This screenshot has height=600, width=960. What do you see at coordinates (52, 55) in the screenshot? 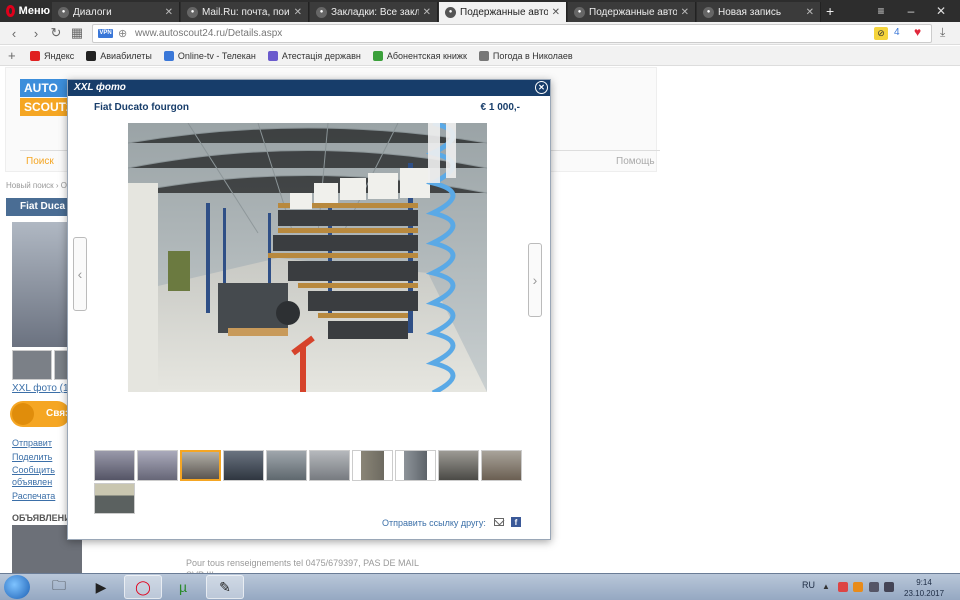
I see `bookmark-yandex: Яндекс` at bounding box center [52, 55].